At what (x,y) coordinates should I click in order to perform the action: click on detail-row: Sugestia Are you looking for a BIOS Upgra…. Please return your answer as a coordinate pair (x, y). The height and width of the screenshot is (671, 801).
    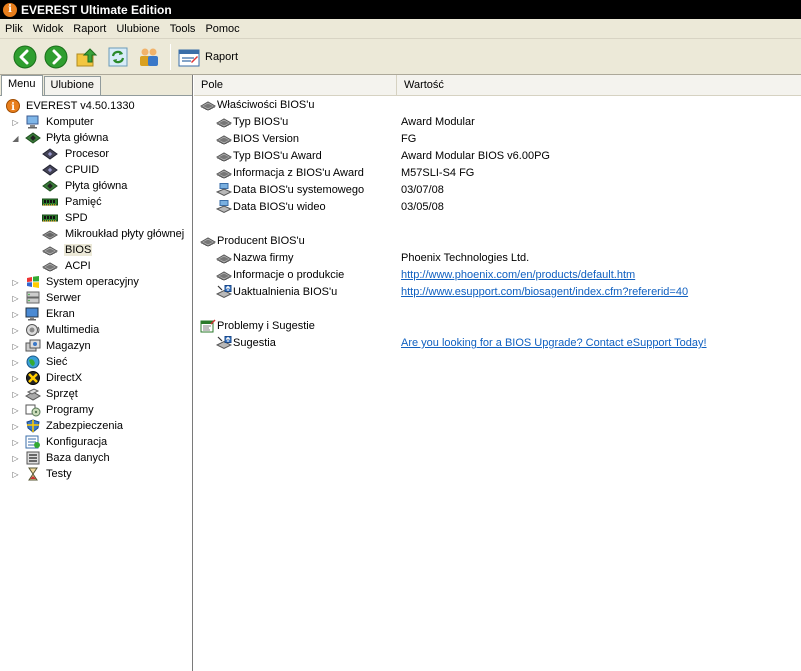
    Looking at the image, I should click on (497, 343).